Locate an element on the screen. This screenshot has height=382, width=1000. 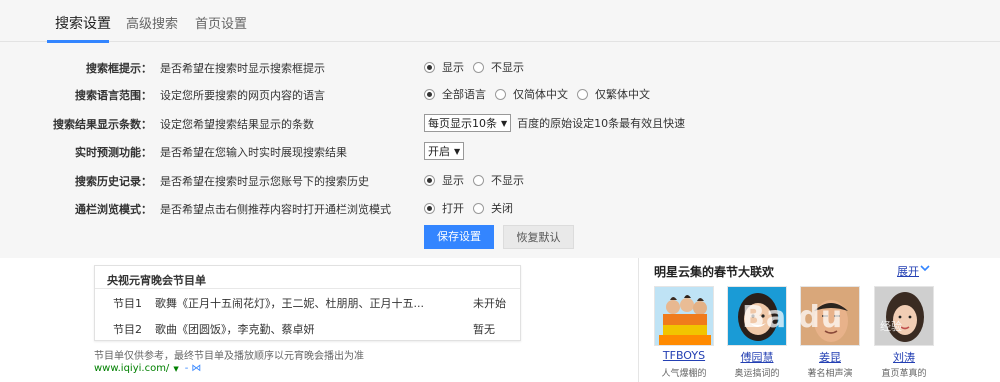
setting-hint: 百度的原始设定10条最有效且快速 is located at coordinates (601, 123).